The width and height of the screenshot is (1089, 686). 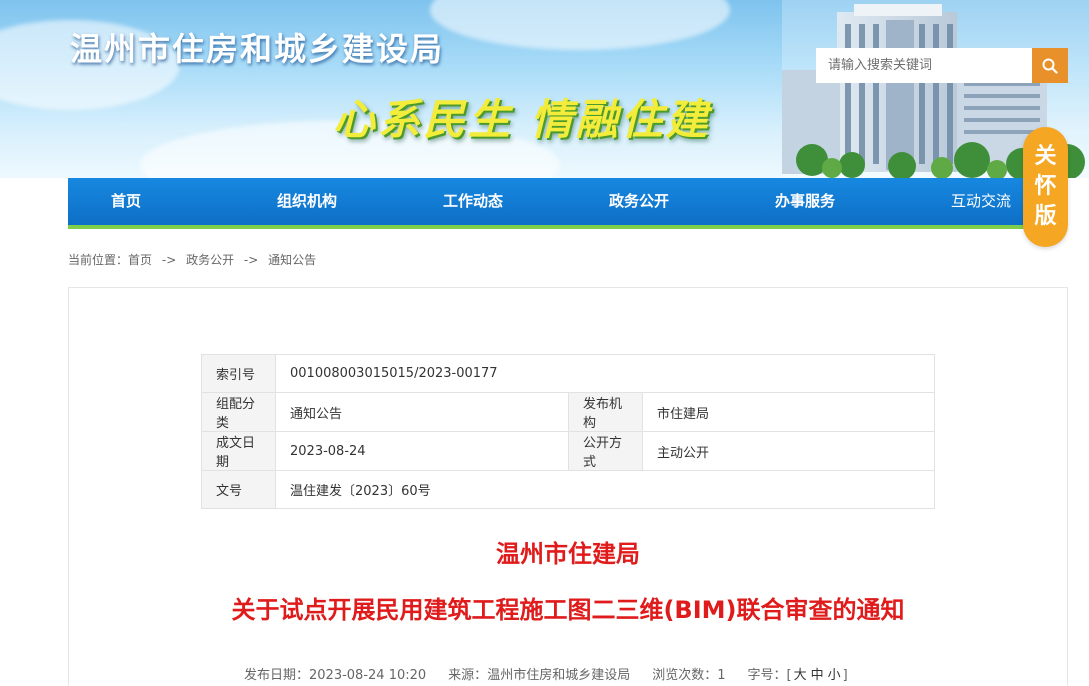 I want to click on meta-label-doc-no: 文号, so click(x=238, y=489).